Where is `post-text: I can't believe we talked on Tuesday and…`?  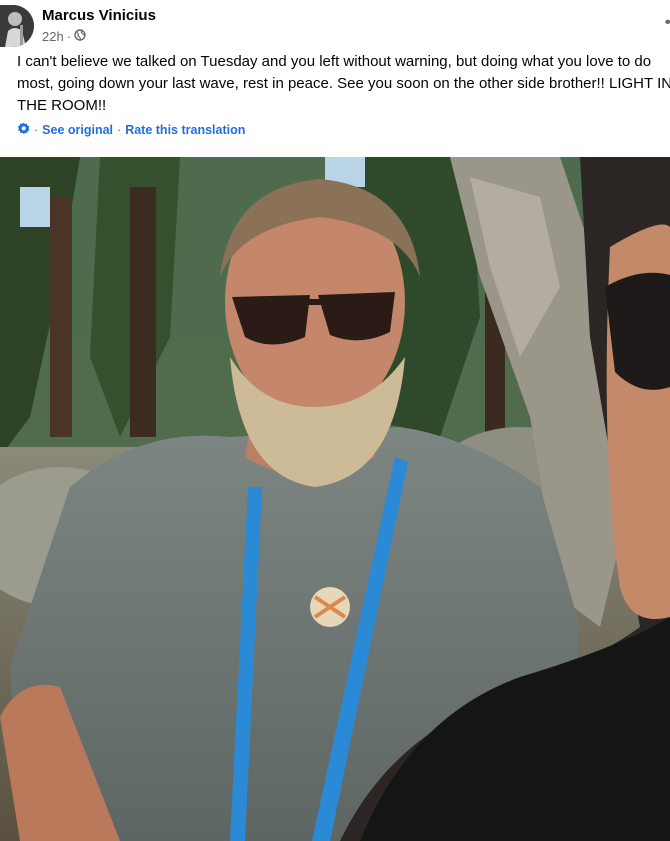 post-text: I can't believe we talked on Tuesday and… is located at coordinates (343, 83).